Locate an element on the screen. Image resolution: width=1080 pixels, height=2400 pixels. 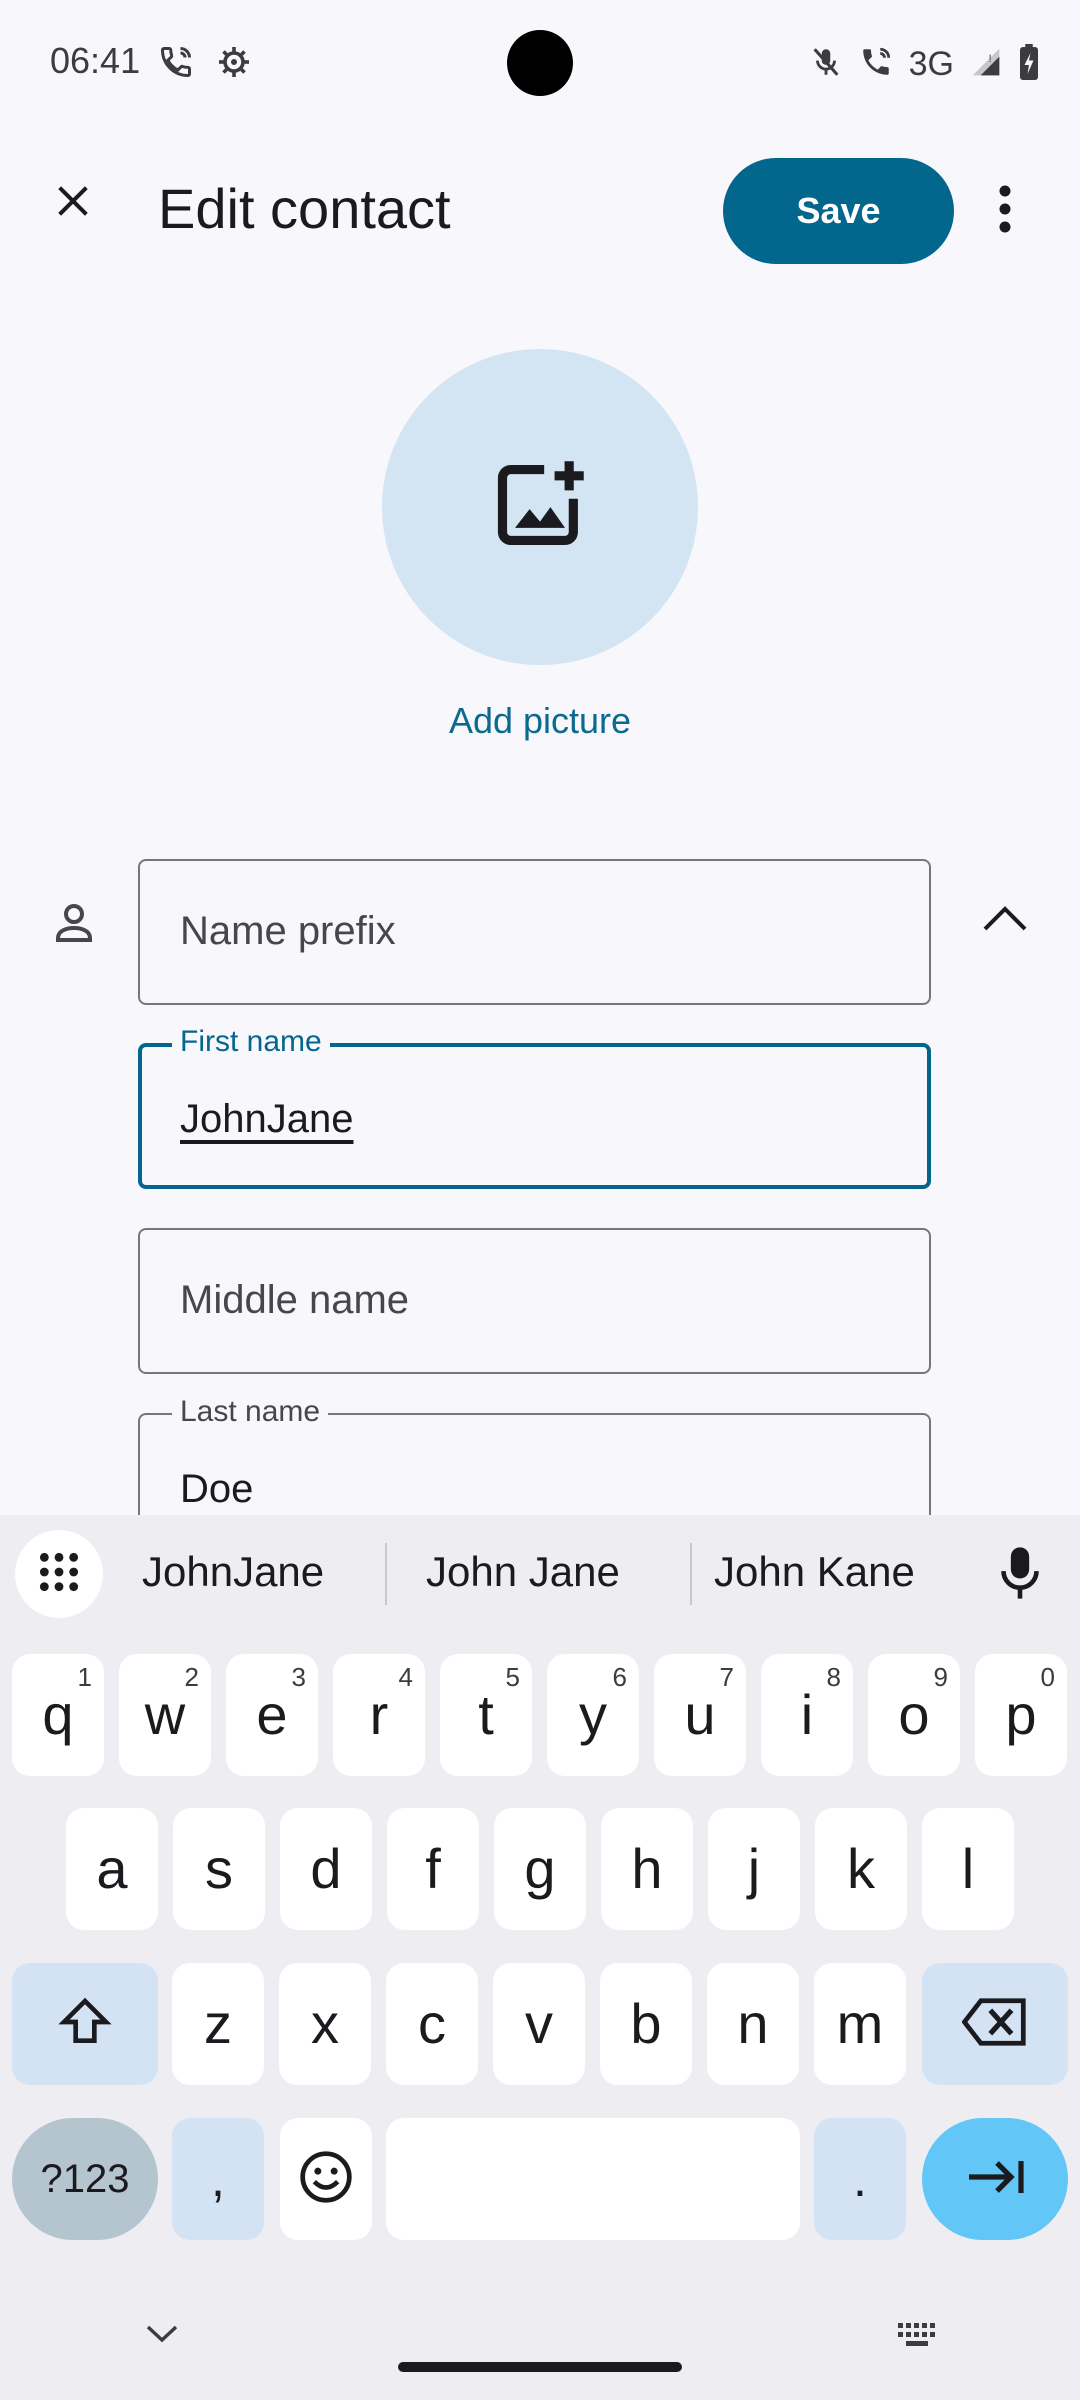
shift-key is located at coordinates (85, 2024).